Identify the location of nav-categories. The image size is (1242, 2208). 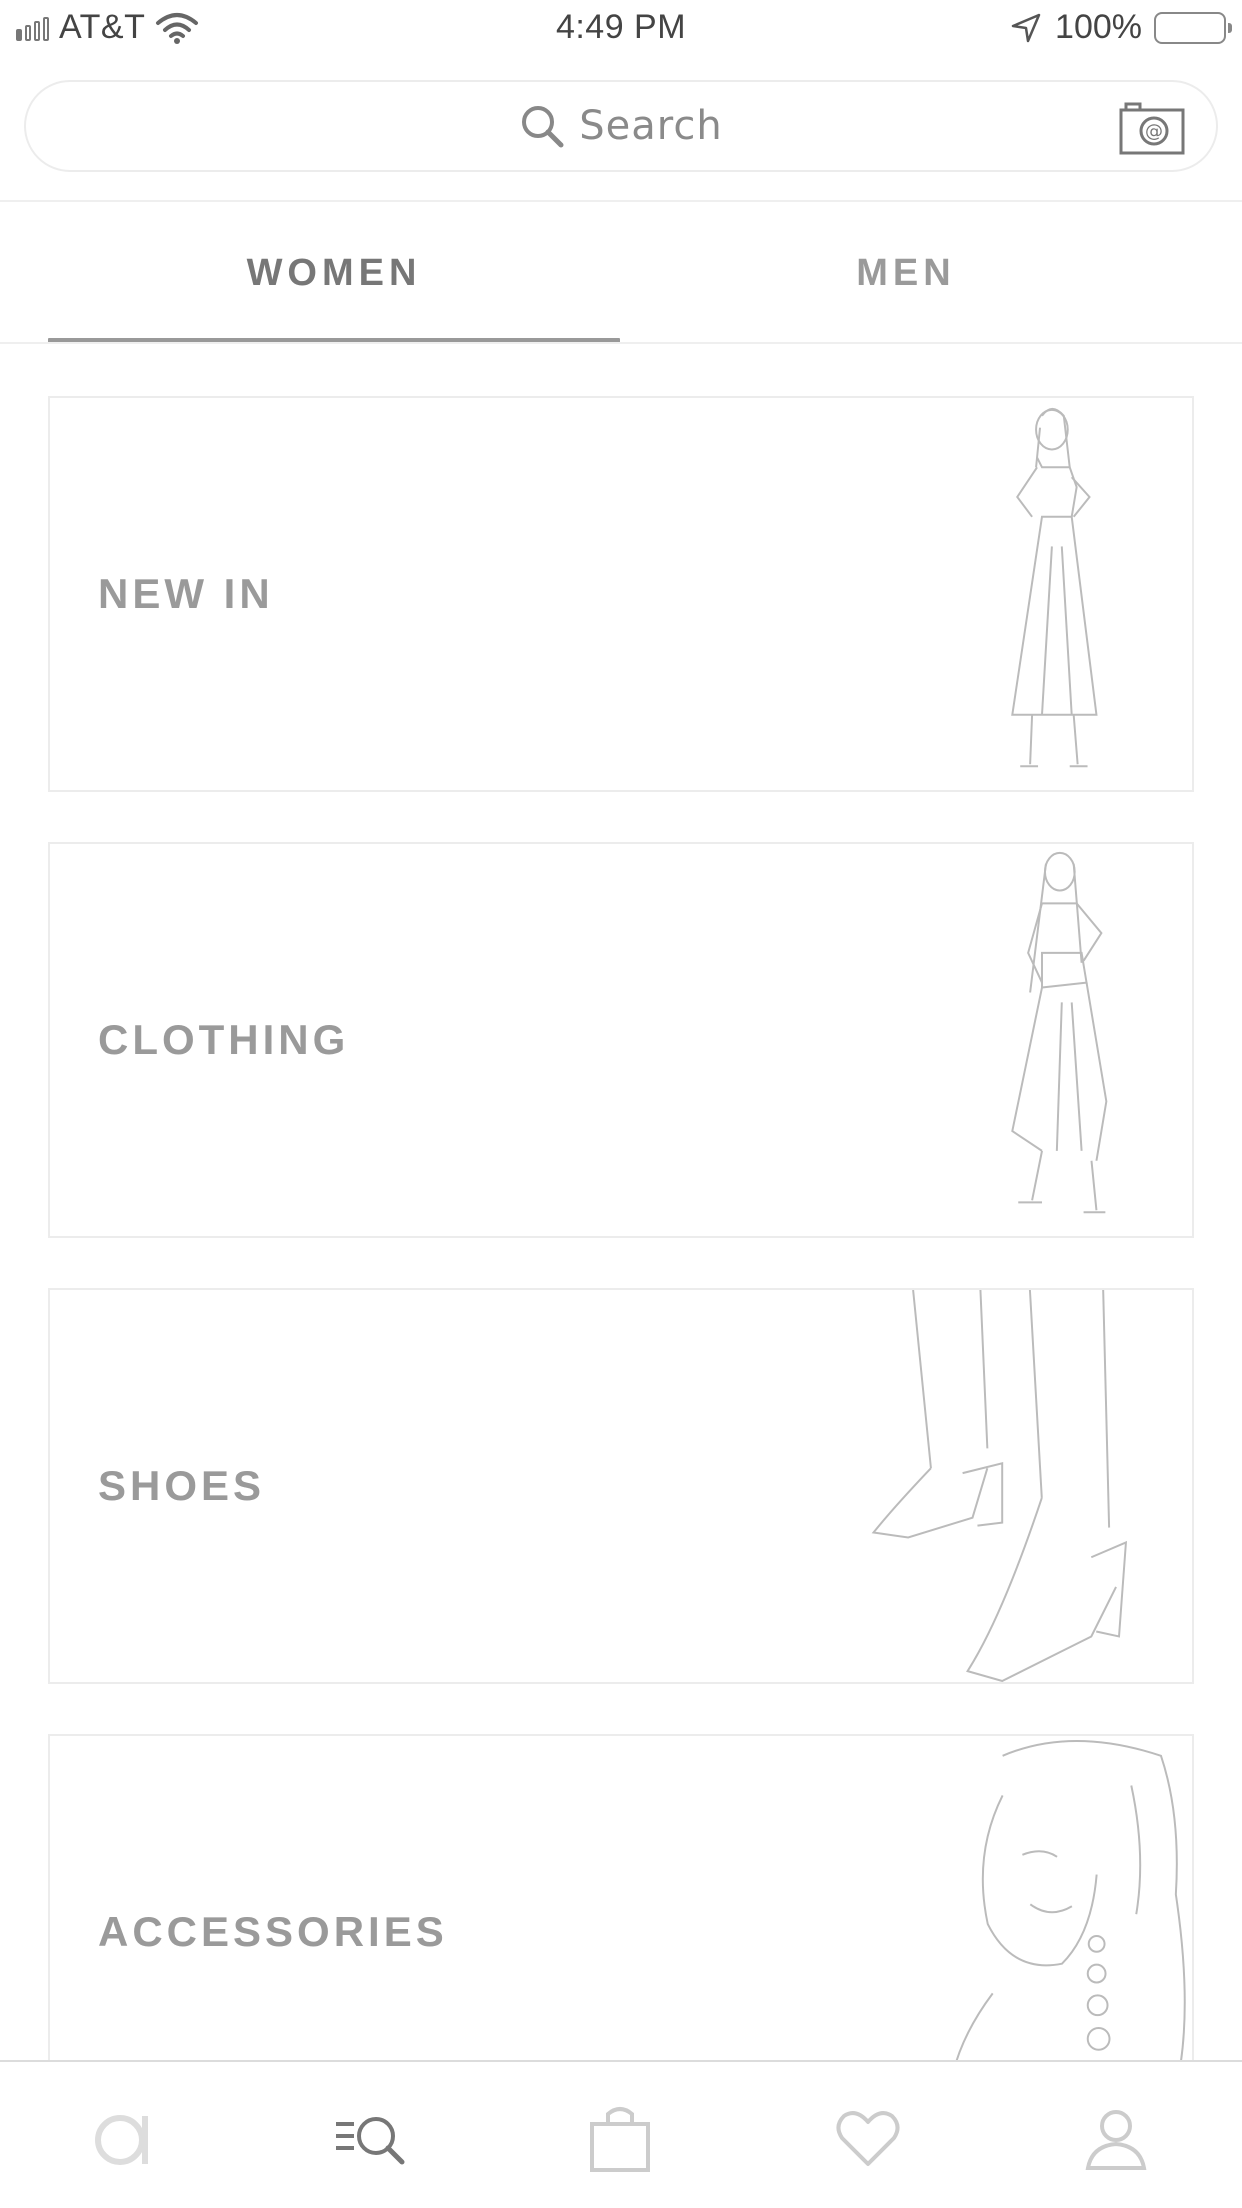
(370, 2138).